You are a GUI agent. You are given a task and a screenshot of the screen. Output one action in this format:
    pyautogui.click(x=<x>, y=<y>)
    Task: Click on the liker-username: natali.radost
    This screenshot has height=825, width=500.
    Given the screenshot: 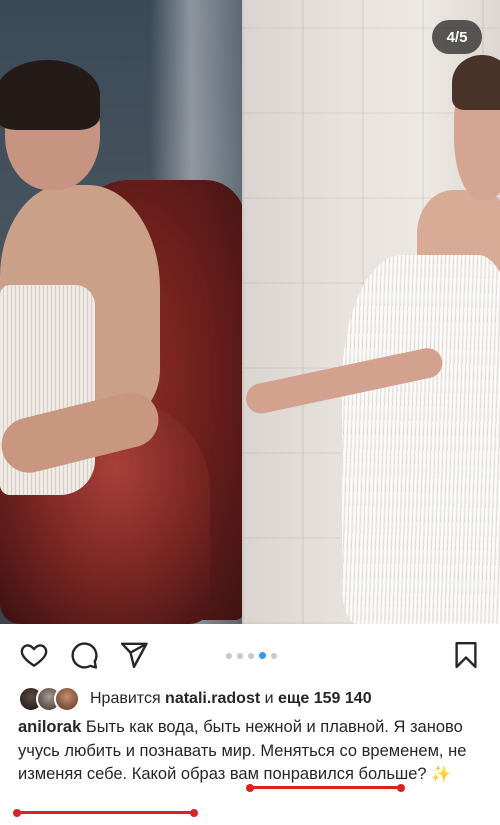 What is the action you would take?
    pyautogui.click(x=212, y=698)
    